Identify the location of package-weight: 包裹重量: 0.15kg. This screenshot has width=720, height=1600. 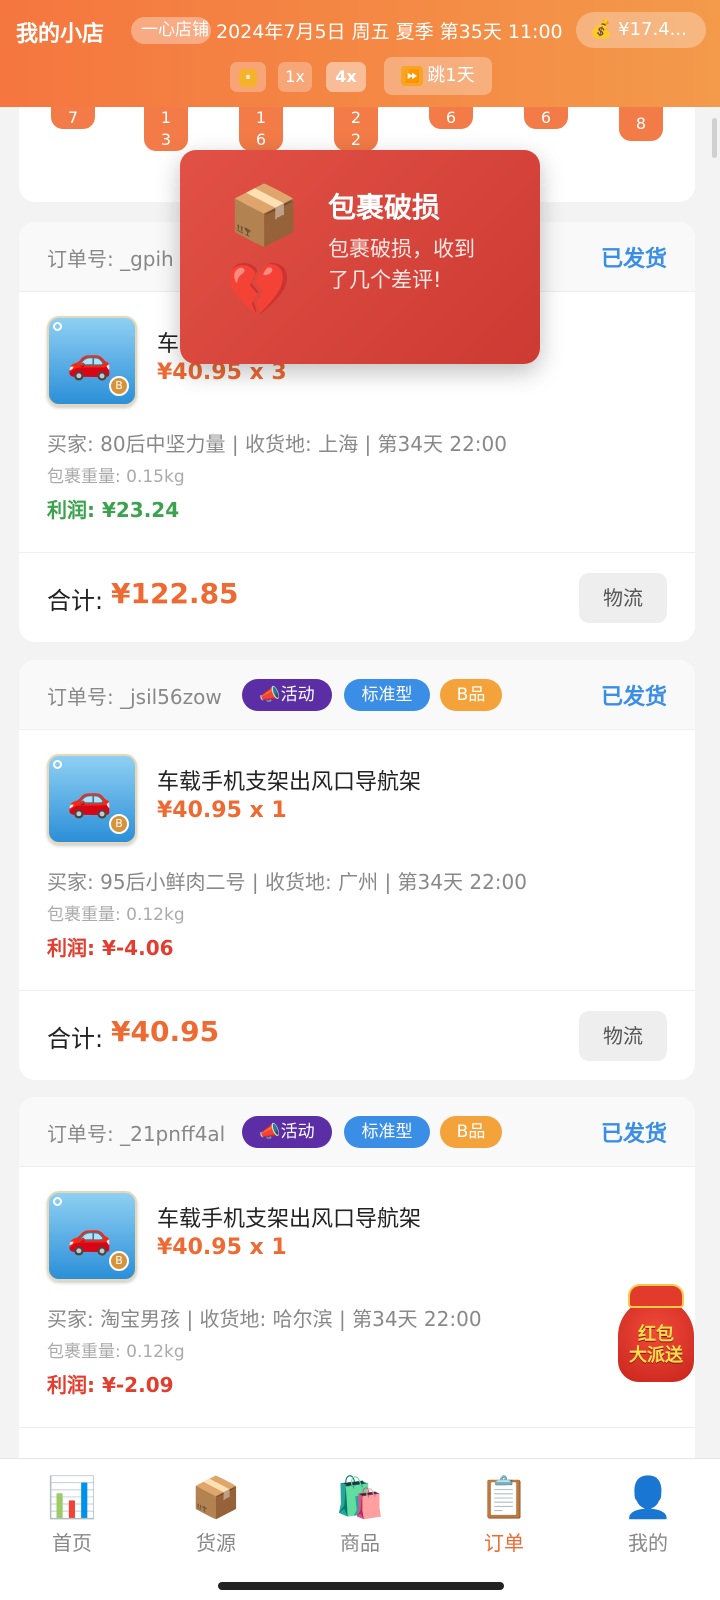
(116, 477).